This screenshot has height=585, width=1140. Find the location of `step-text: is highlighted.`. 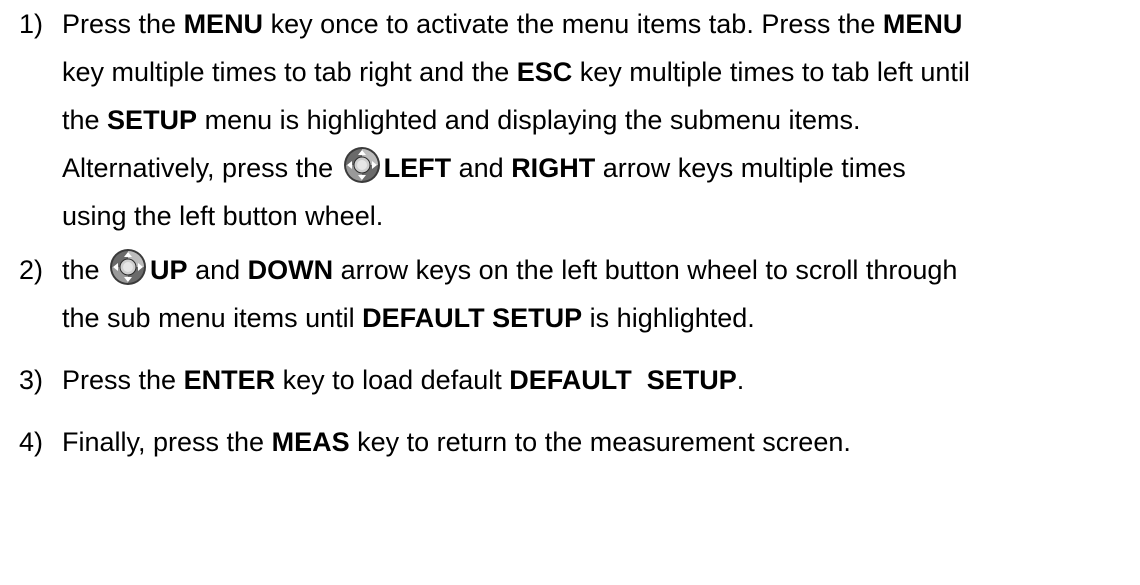

step-text: is highlighted. is located at coordinates (668, 318).